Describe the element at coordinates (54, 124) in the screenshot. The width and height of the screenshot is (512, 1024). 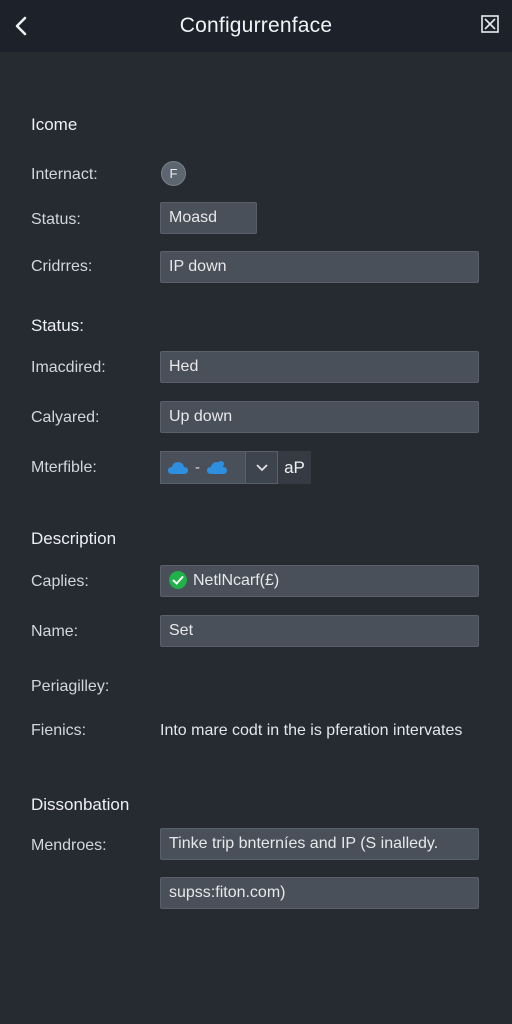
I see `section-title-icome: Icome` at that location.